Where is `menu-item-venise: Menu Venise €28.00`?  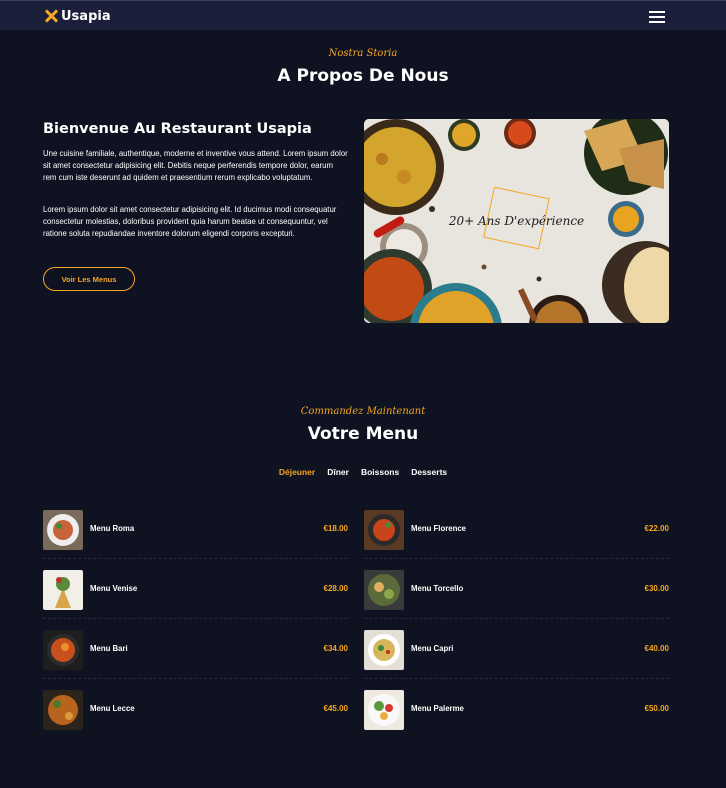
menu-item-venise: Menu Venise €28.00 is located at coordinates (195, 590).